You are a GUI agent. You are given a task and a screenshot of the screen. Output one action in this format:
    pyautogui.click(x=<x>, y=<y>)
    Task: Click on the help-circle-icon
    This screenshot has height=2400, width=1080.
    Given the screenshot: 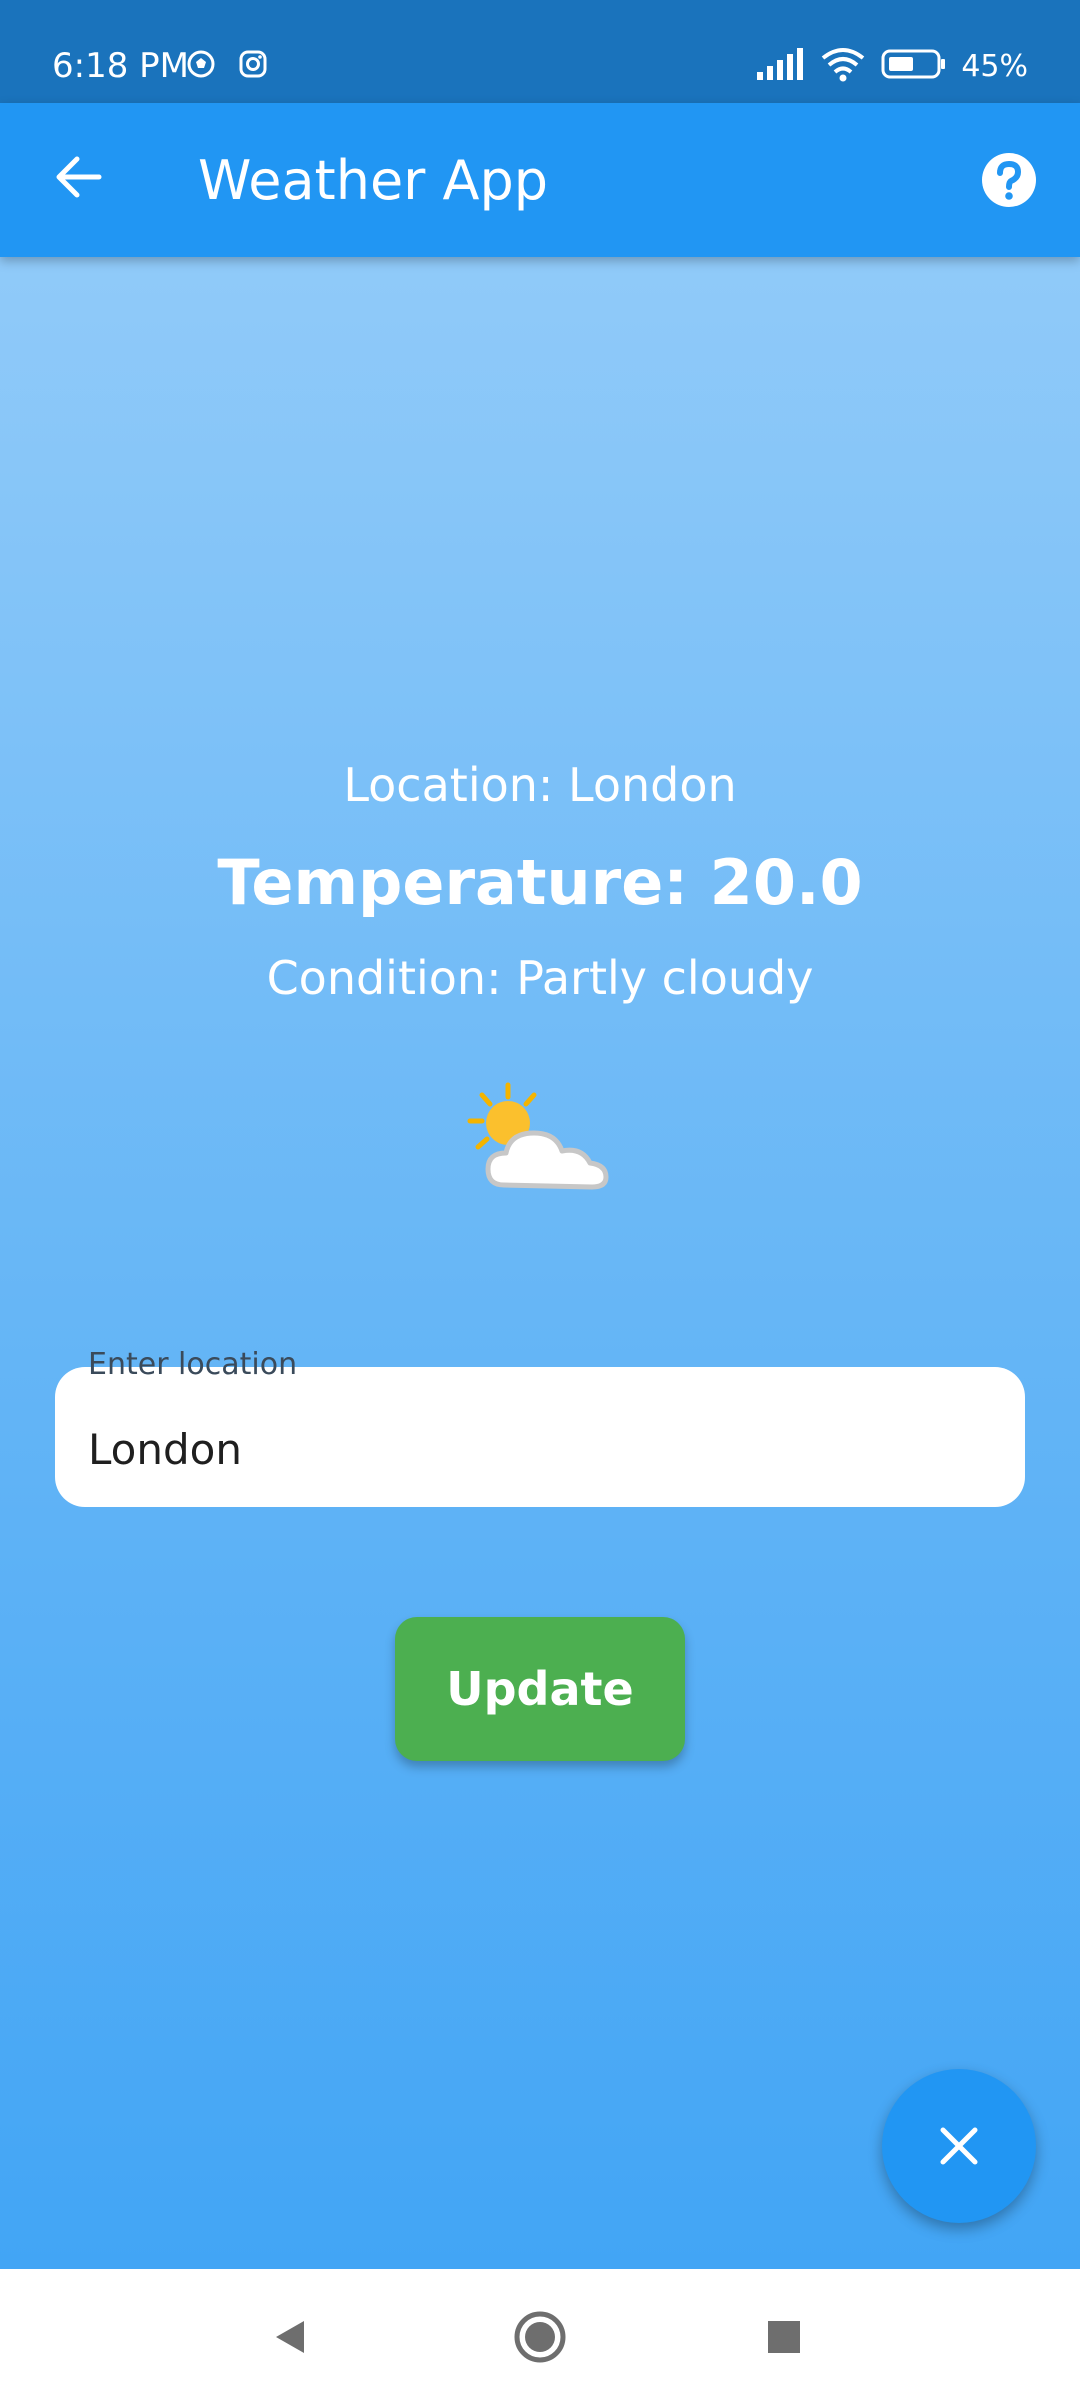 What is the action you would take?
    pyautogui.click(x=1009, y=180)
    